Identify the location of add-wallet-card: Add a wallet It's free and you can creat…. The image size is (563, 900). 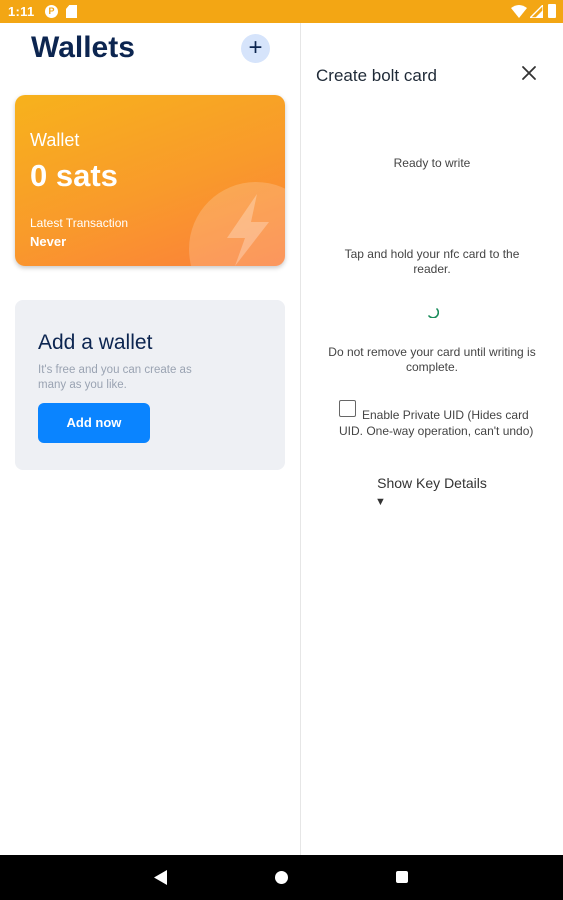
(150, 385).